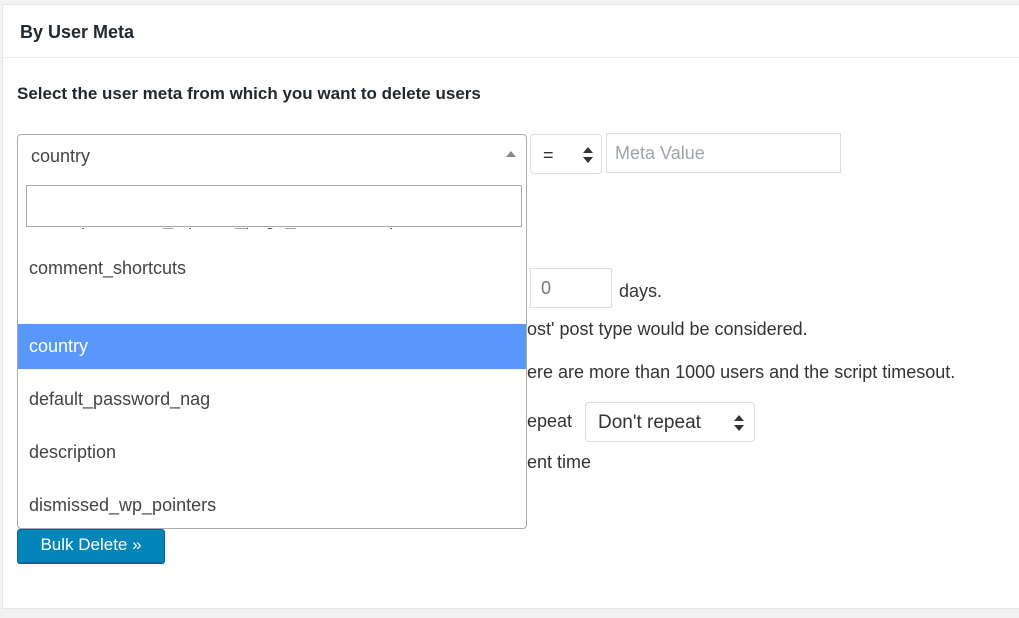  Describe the element at coordinates (566, 154) in the screenshot. I see `operator-select: =` at that location.